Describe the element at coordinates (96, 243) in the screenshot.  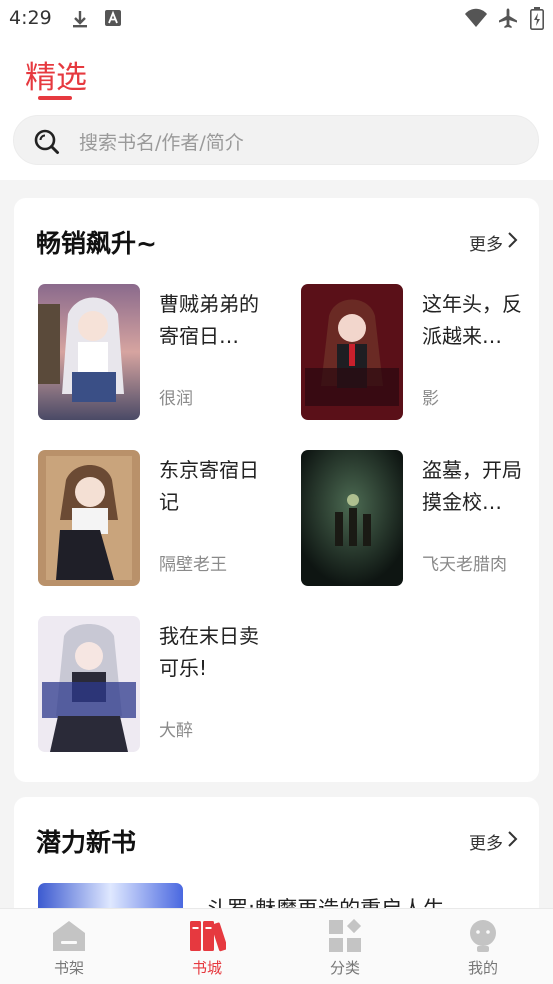
I see `section-title: 畅销飙升~` at that location.